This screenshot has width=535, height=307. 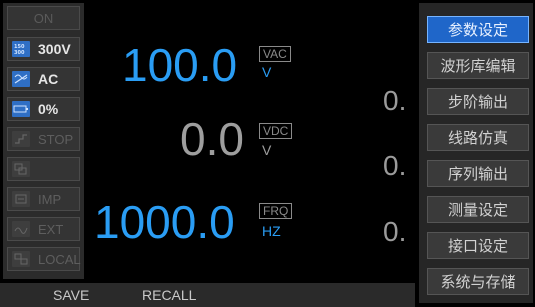 What do you see at coordinates (51, 229) in the screenshot?
I see `external-label: EXT` at bounding box center [51, 229].